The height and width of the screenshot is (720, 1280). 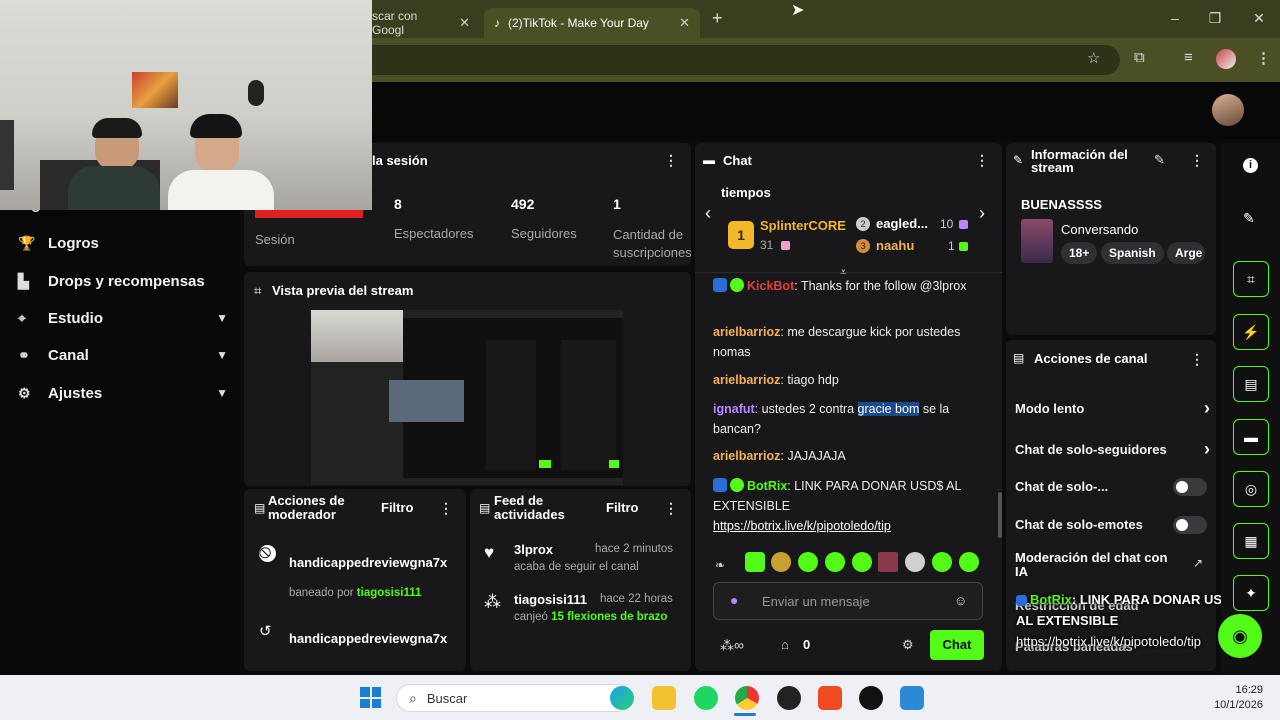 What do you see at coordinates (1231, 690) in the screenshot?
I see `clock-time: 16:29` at bounding box center [1231, 690].